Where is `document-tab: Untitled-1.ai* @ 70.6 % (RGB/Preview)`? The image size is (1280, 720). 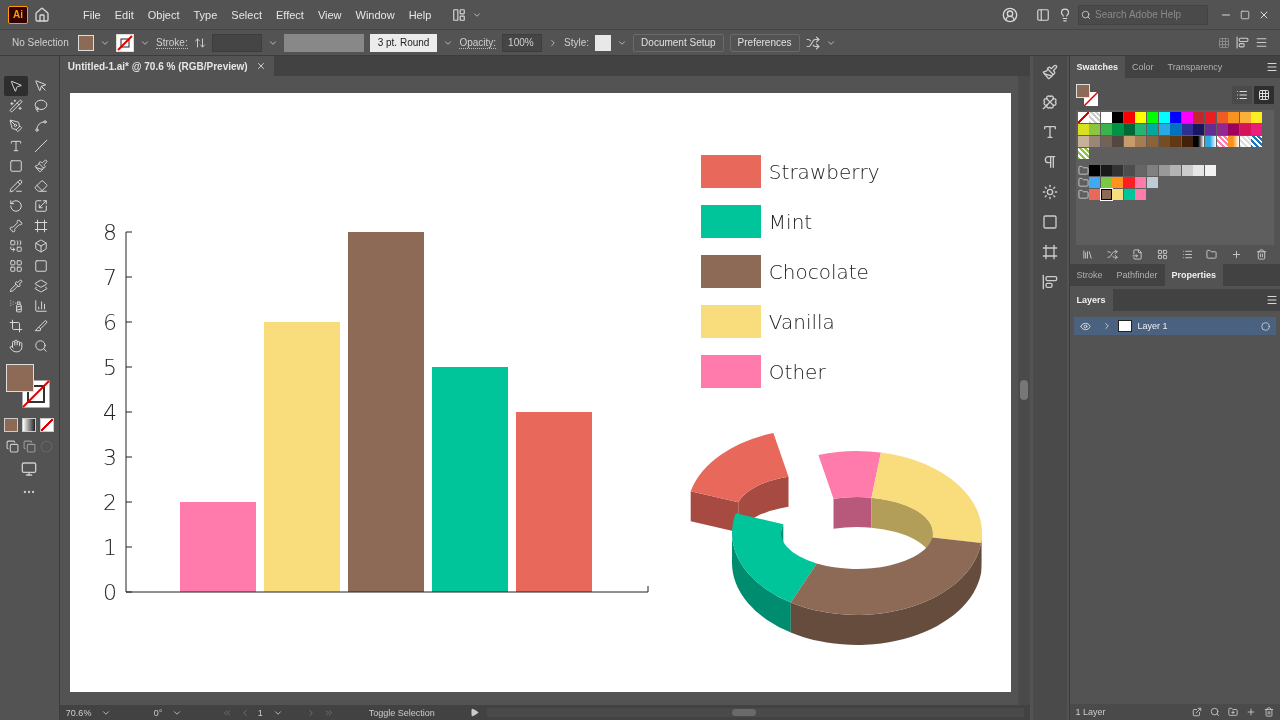
document-tab: Untitled-1.ai* @ 70.6 % (RGB/Preview) is located at coordinates (166, 66).